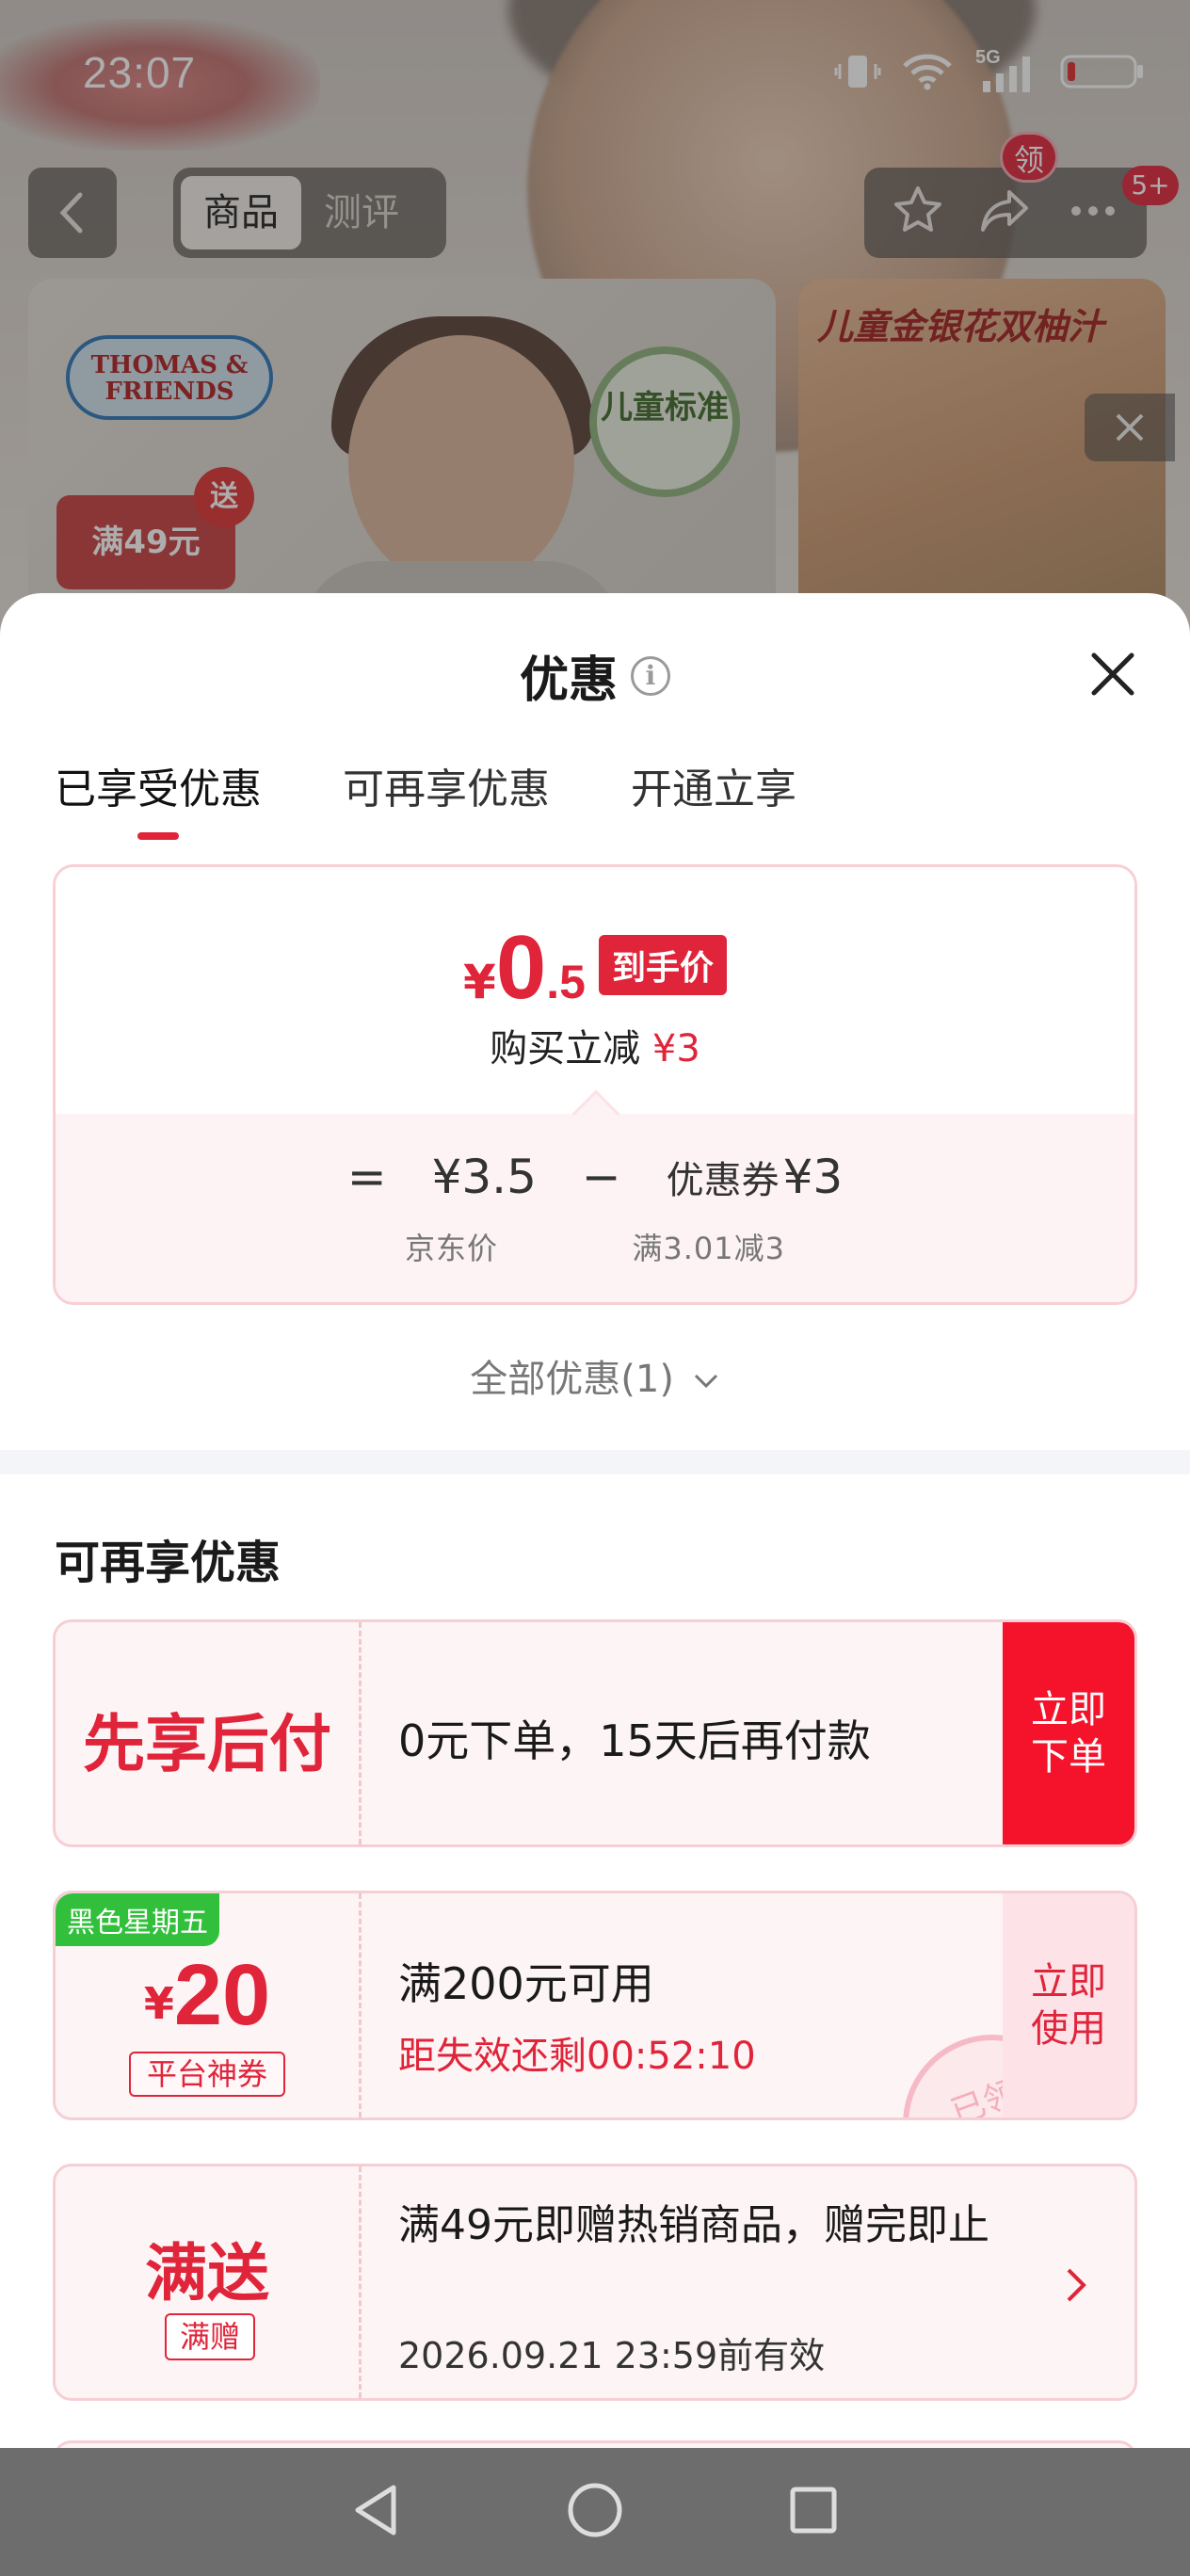 This screenshot has width=1190, height=2576. What do you see at coordinates (595, 1208) in the screenshot?
I see `price-breakdown: = ¥3.5 − 优惠券¥3 京东价 满3.01减3` at bounding box center [595, 1208].